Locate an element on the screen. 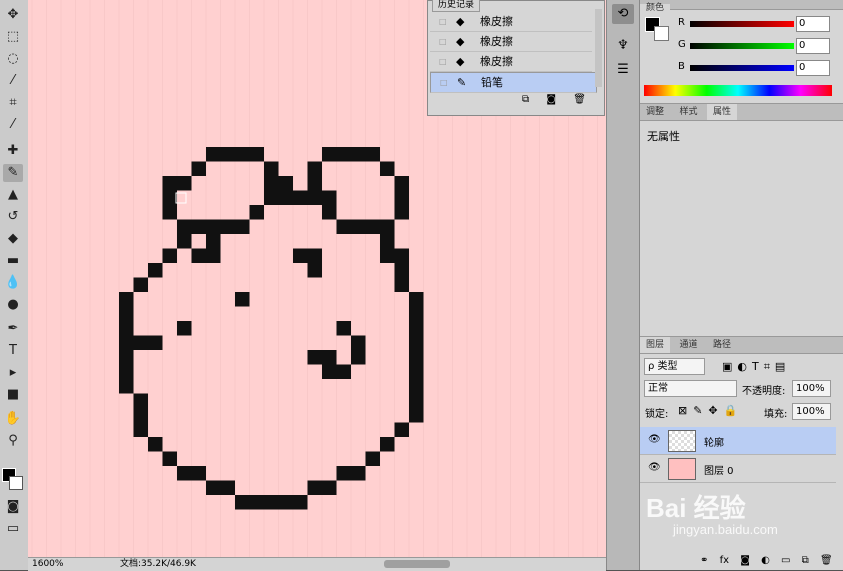 This screenshot has width=843, height=571. snapshot-camera-icon: ◙ is located at coordinates (551, 99).